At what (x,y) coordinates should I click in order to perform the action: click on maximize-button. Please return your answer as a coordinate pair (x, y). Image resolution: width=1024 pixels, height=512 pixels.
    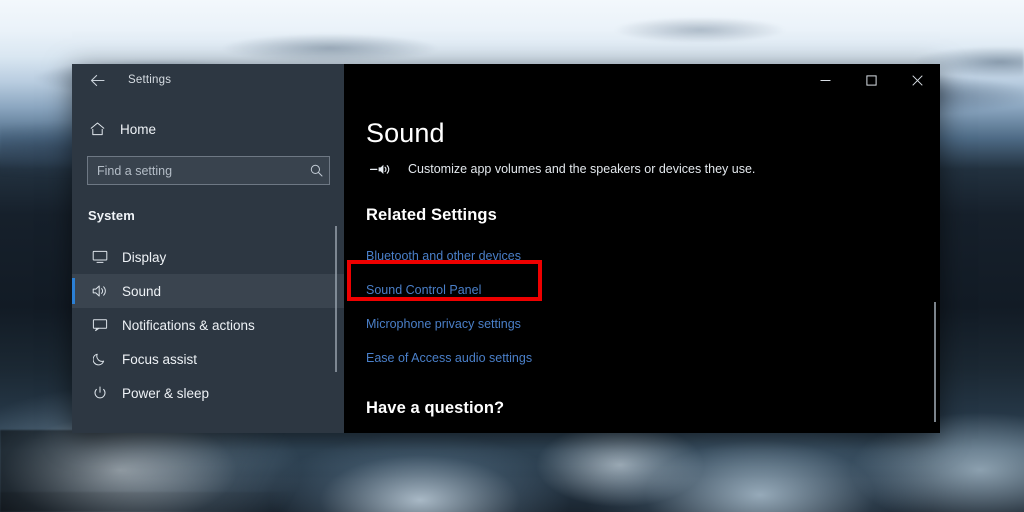
    Looking at the image, I should click on (871, 80).